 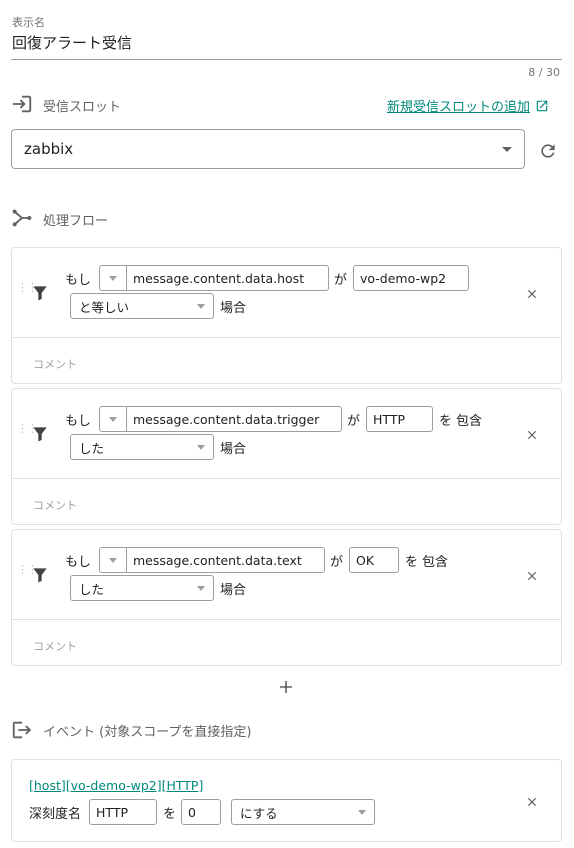 What do you see at coordinates (55, 814) in the screenshot?
I see `severity-label: 深刻度名` at bounding box center [55, 814].